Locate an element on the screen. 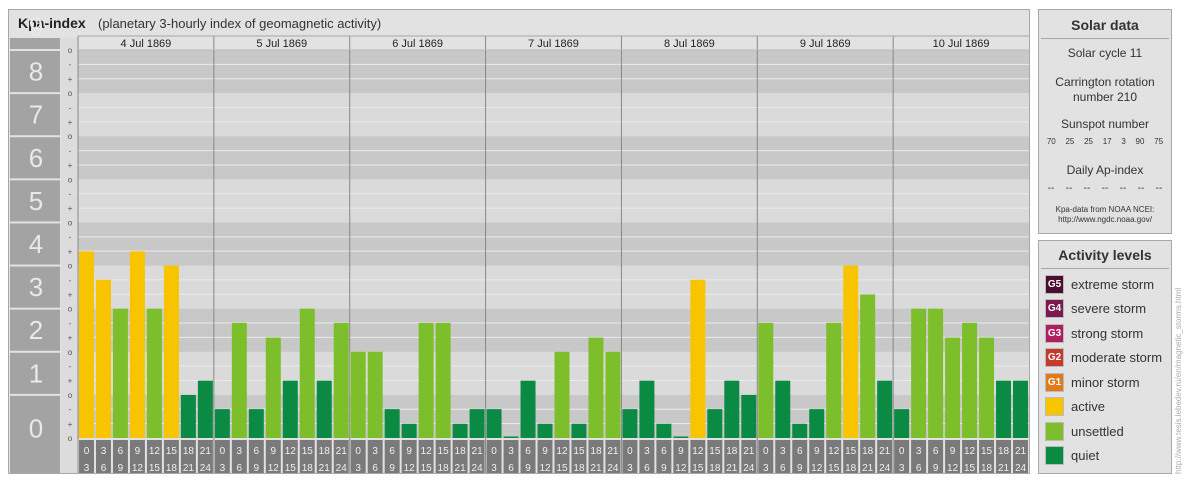 The image size is (1184, 480). day-label: 8 Jul 1869 is located at coordinates (689, 44).